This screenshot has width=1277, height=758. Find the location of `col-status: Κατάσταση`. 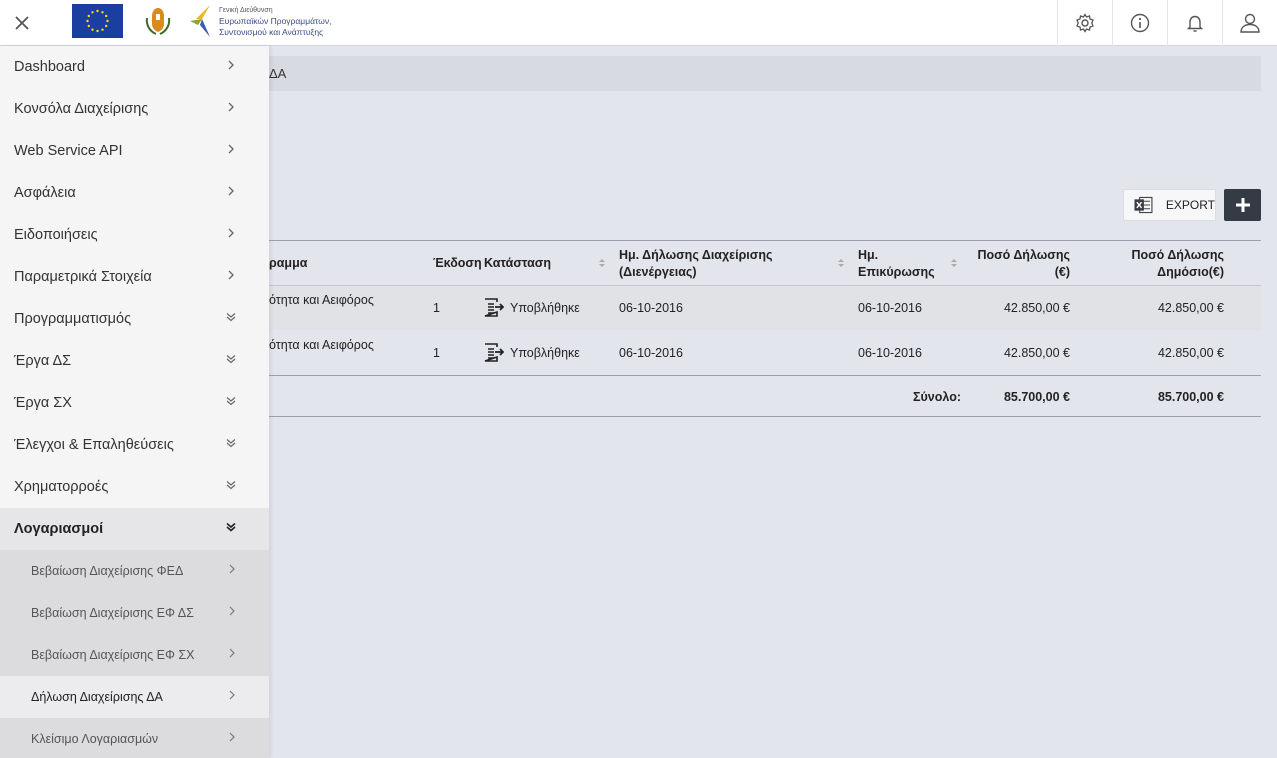

col-status: Κατάσταση is located at coordinates (517, 263).